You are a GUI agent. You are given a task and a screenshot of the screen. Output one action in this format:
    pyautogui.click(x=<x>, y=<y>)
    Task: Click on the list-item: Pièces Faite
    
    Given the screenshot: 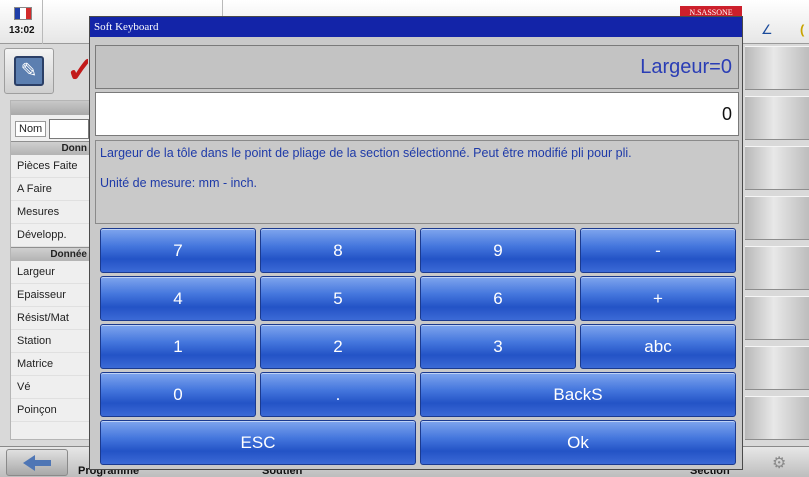 What is the action you would take?
    pyautogui.click(x=50, y=166)
    